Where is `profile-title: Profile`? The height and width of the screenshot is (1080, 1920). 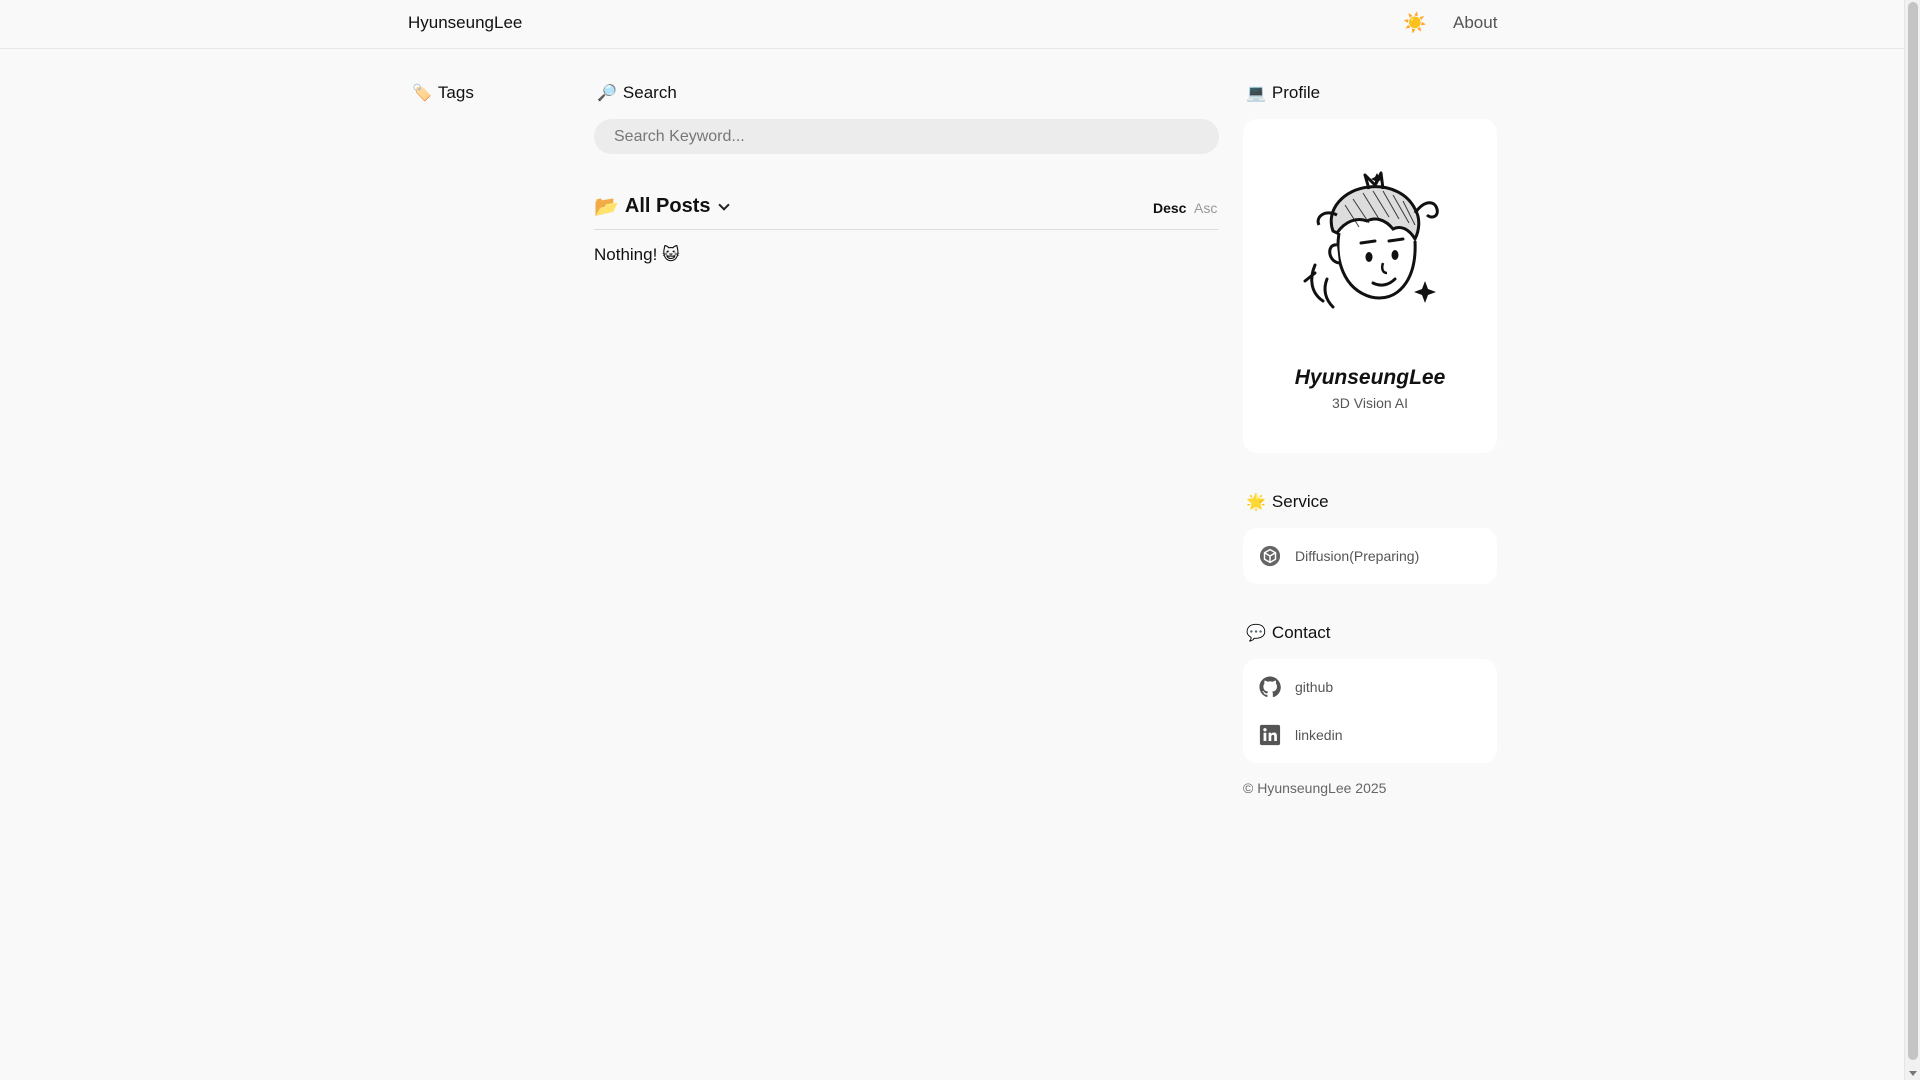 profile-title: Profile is located at coordinates (1296, 92).